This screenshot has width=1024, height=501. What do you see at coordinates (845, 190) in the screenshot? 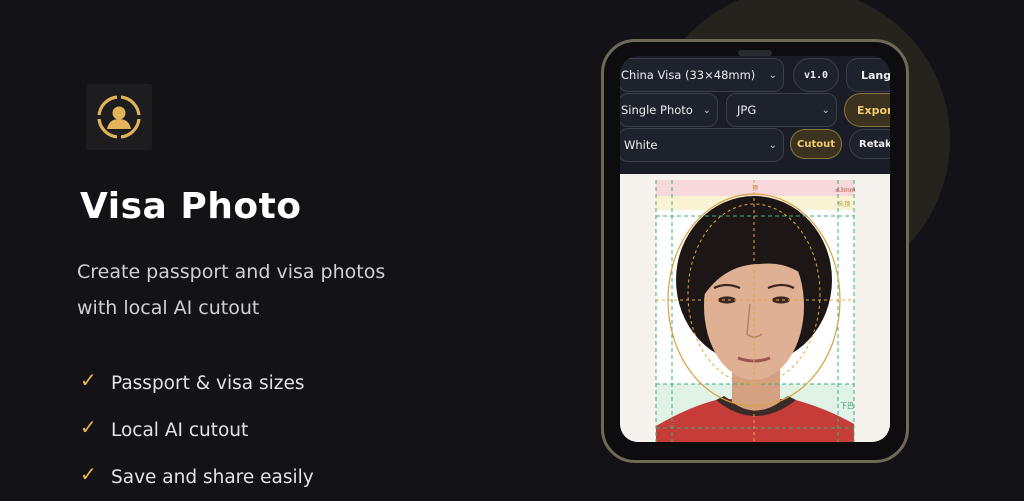
I see `guide-label-crown: ≤3mm` at bounding box center [845, 190].